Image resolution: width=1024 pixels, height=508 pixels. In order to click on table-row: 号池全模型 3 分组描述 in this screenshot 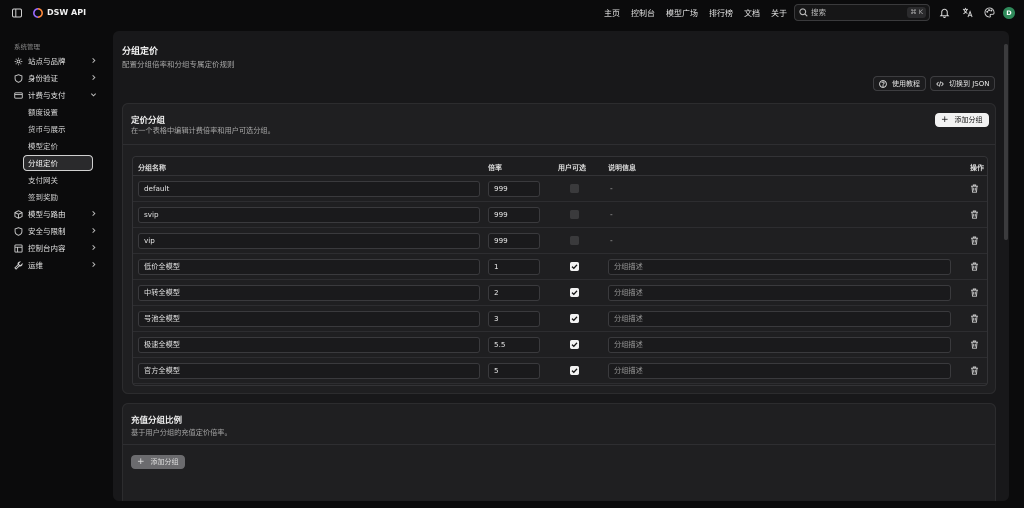, I will do `click(560, 319)`.